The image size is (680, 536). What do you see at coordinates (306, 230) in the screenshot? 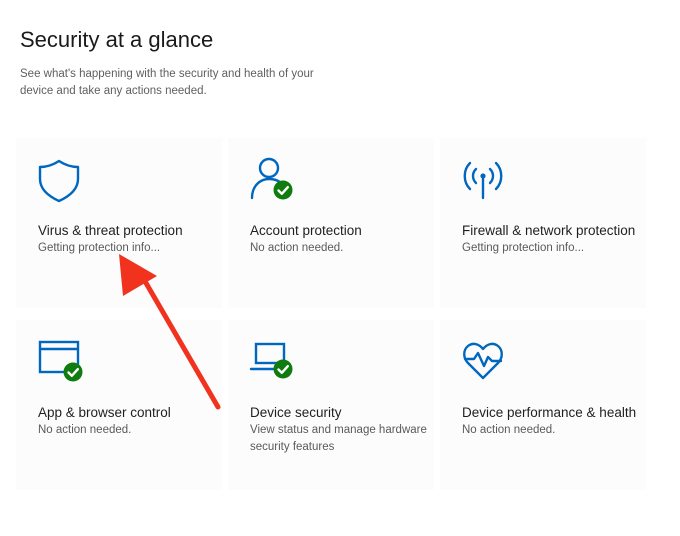
I see `tile-label: Account protection` at bounding box center [306, 230].